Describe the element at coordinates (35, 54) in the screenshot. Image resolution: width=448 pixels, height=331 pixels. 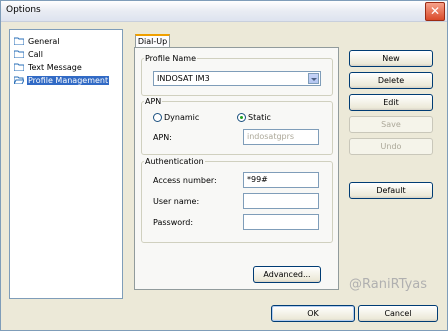
I see `tree-item-label: Call` at that location.